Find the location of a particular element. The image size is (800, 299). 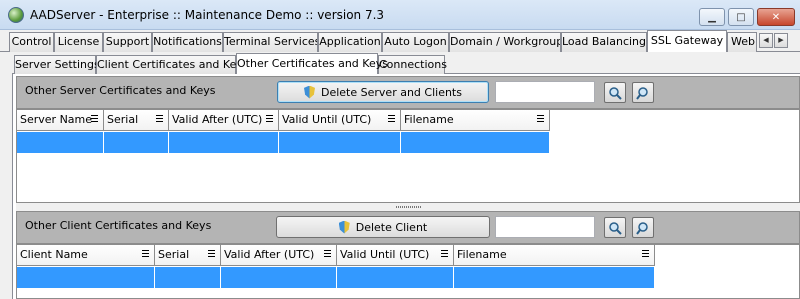

tab-domain-workgroup: Domain / Workgroup is located at coordinates (505, 42).